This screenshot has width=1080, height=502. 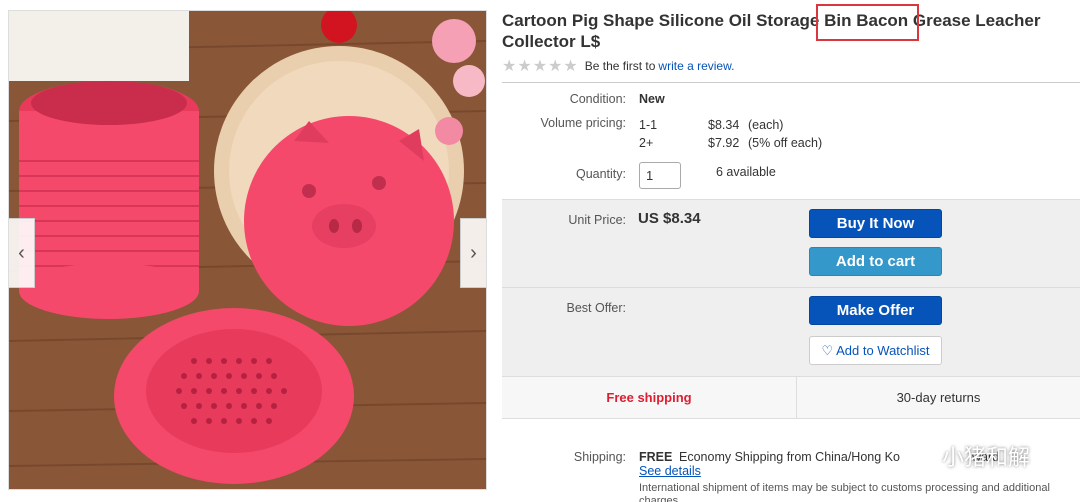 What do you see at coordinates (648, 125) in the screenshot?
I see `tier-qty: 1-1` at bounding box center [648, 125].